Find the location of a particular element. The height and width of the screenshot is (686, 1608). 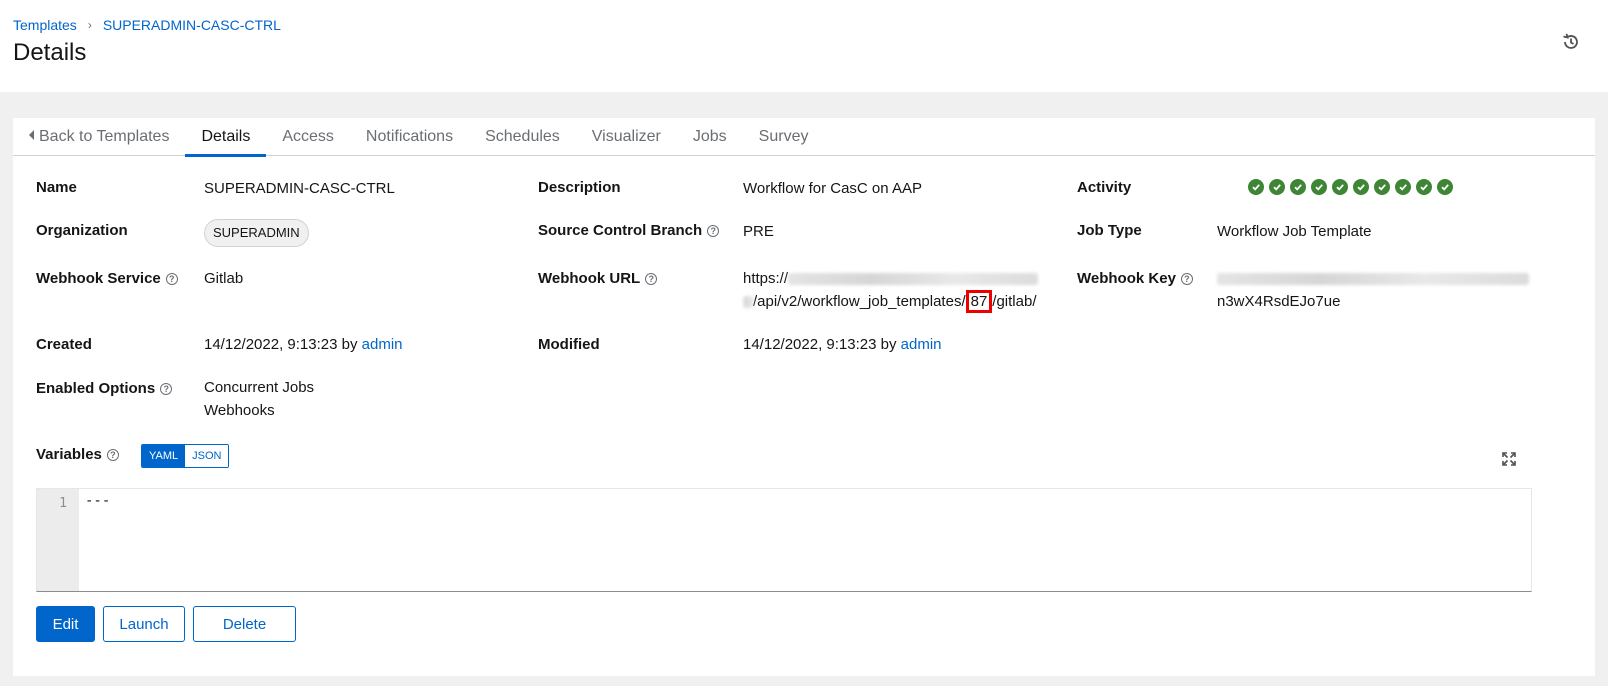

tab-details: Details is located at coordinates (226, 137).